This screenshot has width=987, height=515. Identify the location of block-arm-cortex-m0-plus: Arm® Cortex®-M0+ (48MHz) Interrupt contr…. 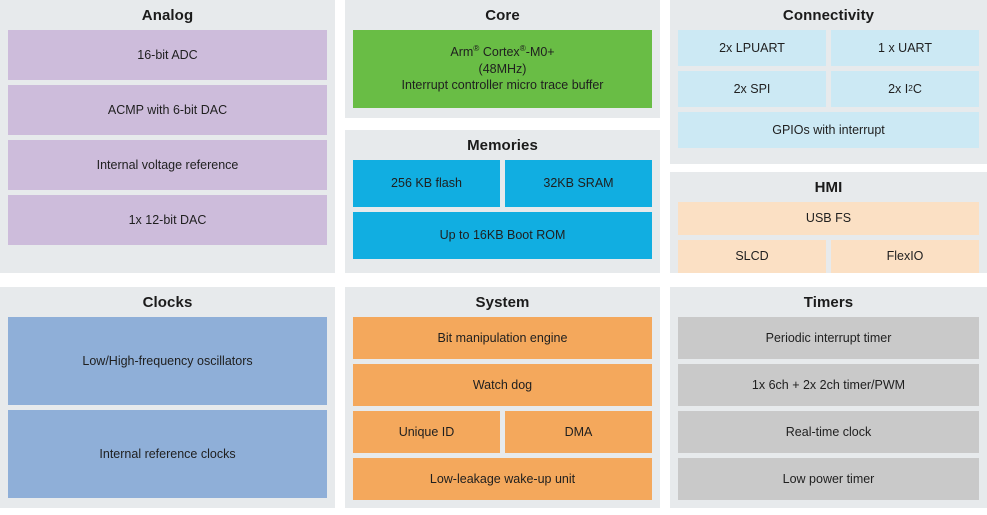
(502, 69).